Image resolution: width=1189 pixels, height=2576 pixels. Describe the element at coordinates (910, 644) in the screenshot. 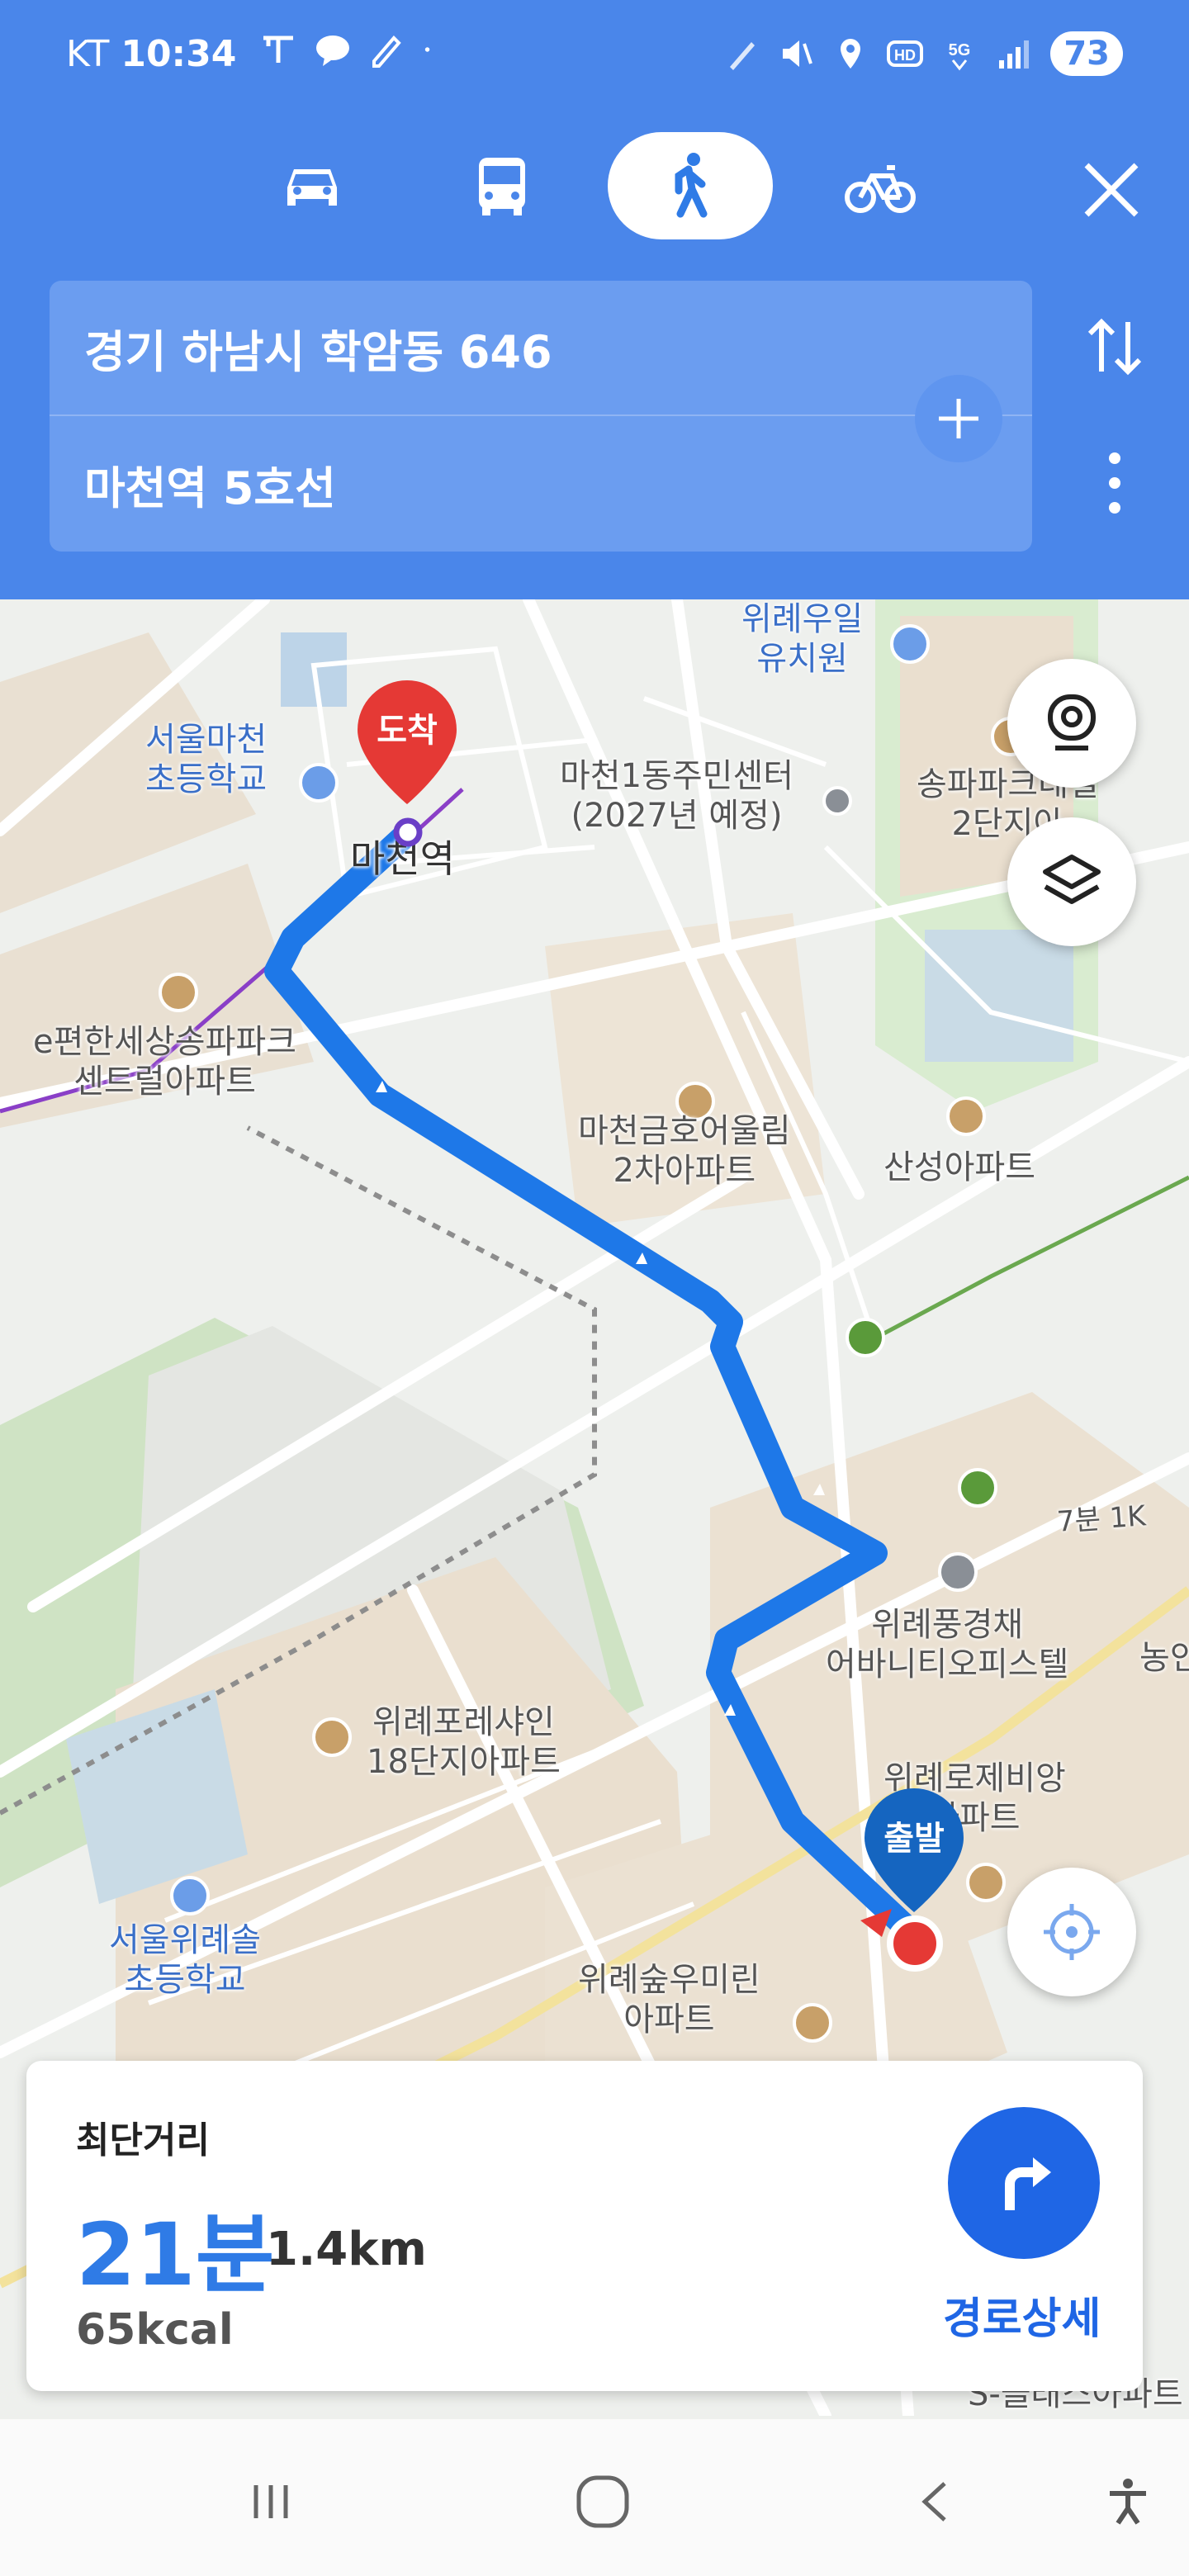

I see `kindergarten-marker-icon` at that location.